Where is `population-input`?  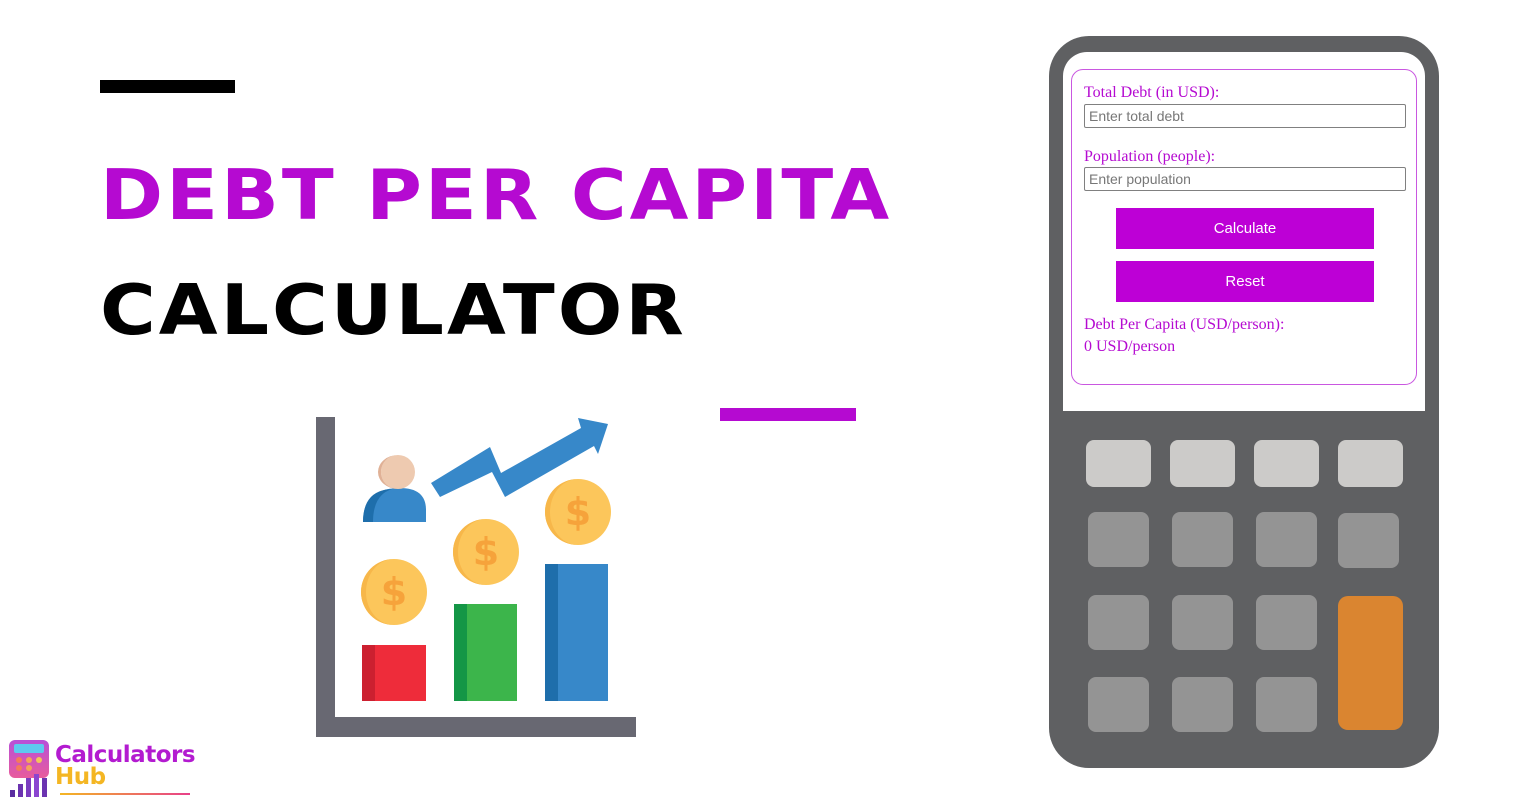 population-input is located at coordinates (1245, 179).